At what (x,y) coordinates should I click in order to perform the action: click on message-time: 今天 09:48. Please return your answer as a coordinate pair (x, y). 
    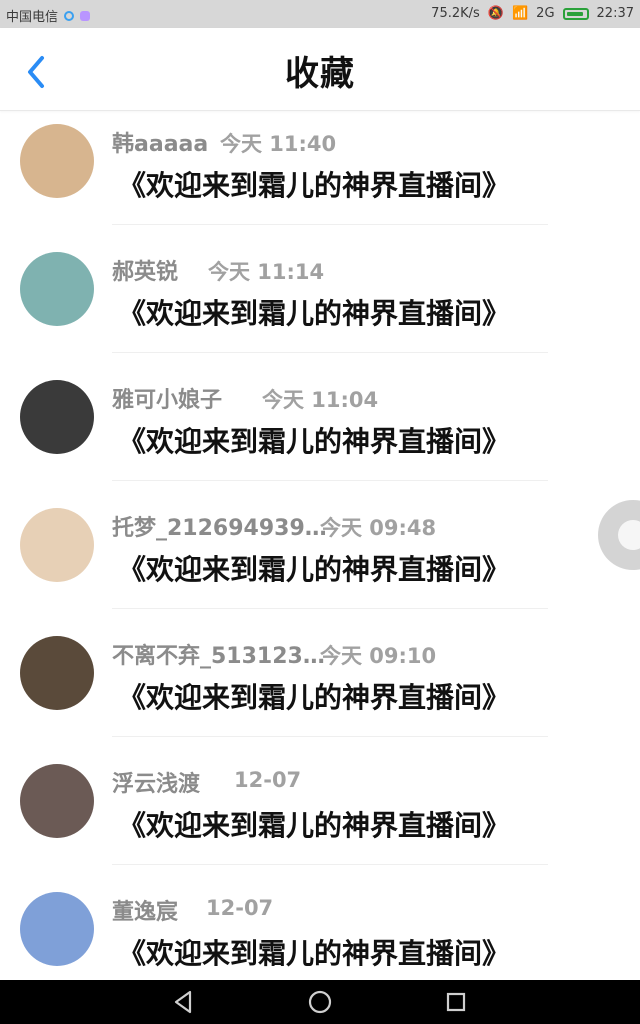
    Looking at the image, I should click on (378, 528).